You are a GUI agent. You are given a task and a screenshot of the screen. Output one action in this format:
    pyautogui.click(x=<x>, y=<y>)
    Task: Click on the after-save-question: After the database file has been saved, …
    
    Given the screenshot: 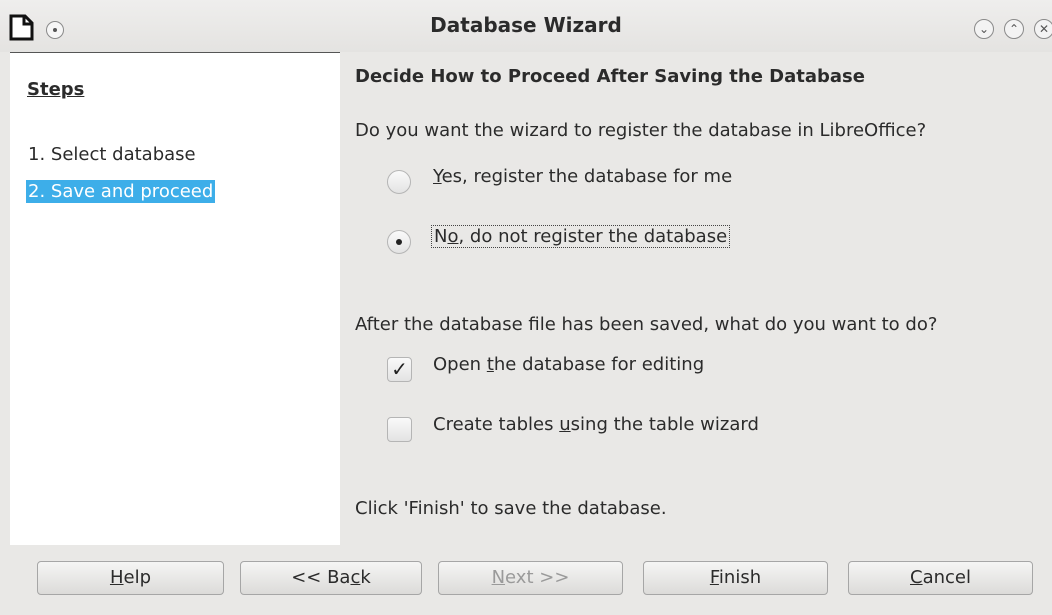 What is the action you would take?
    pyautogui.click(x=646, y=324)
    